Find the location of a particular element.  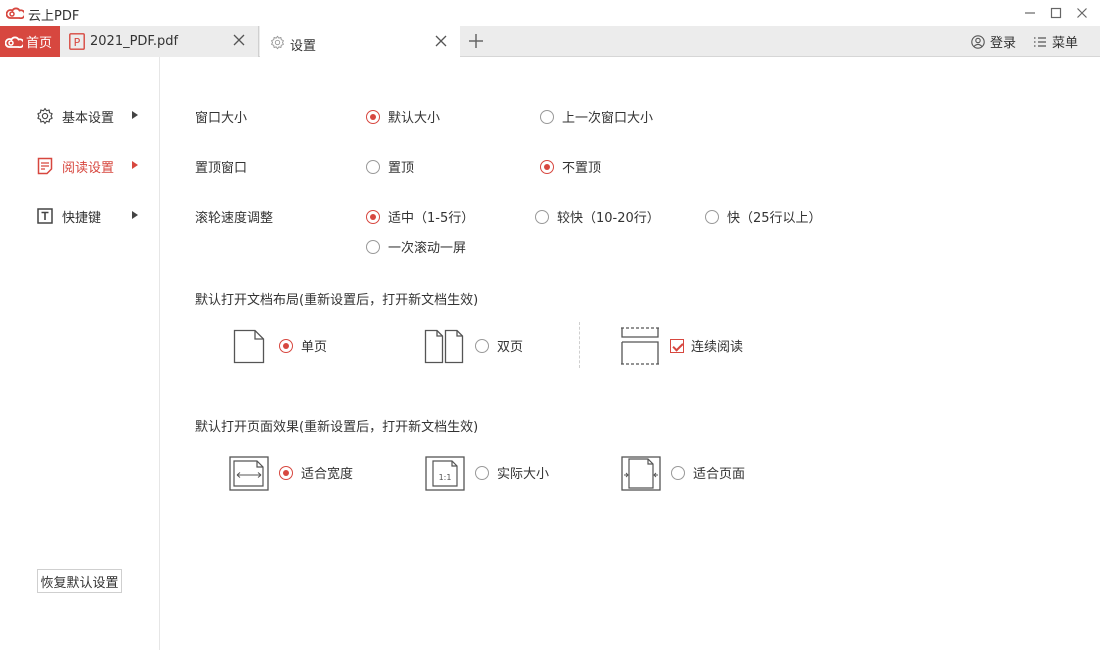

title-bar: 云上PDF is located at coordinates (550, 13).